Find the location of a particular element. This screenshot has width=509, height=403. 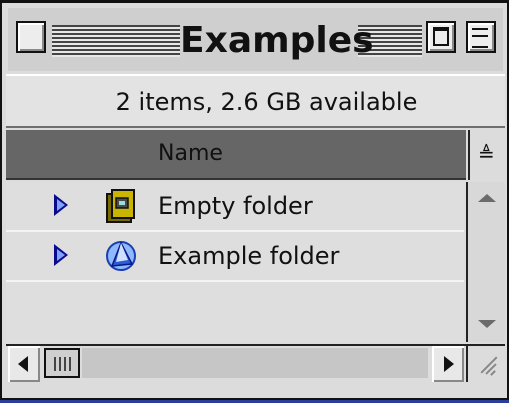

item-label: Empty folder is located at coordinates (235, 206).